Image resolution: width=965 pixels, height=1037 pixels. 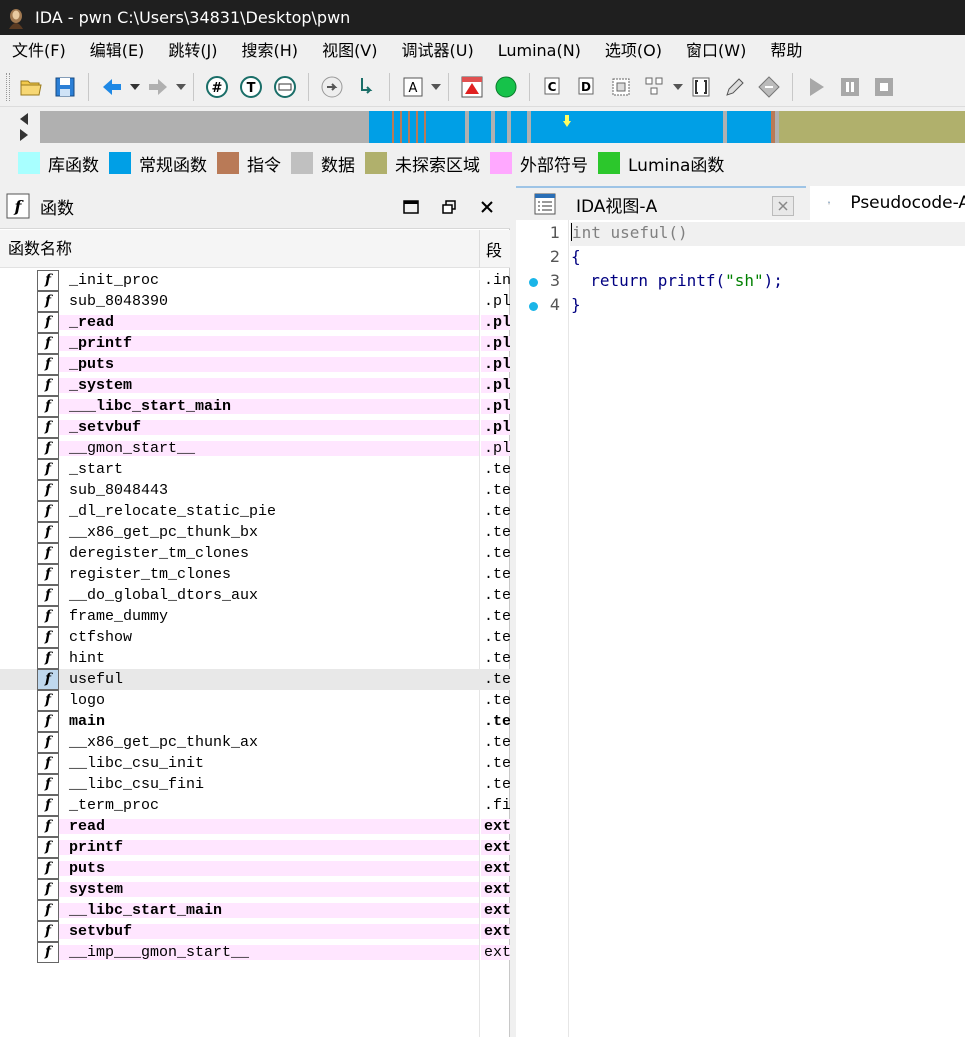 What do you see at coordinates (132, 448) in the screenshot?
I see `function-name: __gmon_start__` at bounding box center [132, 448].